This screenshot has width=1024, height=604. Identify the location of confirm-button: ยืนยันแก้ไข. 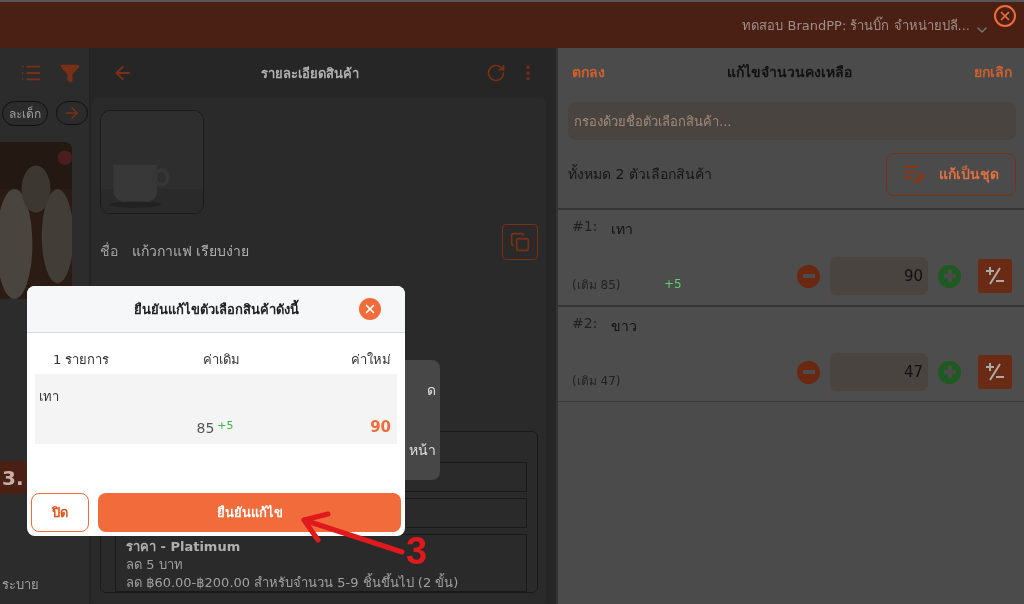
(249, 512).